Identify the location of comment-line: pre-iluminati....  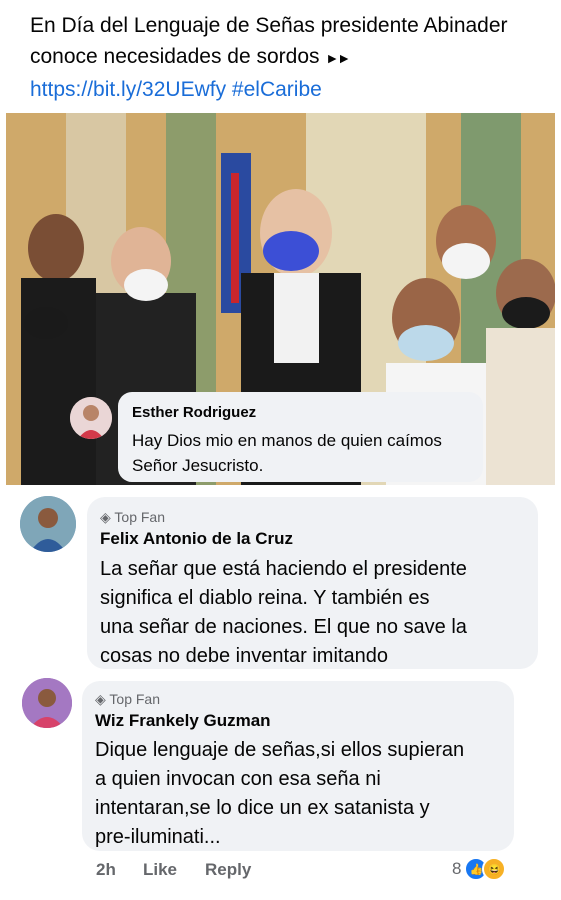
(158, 837).